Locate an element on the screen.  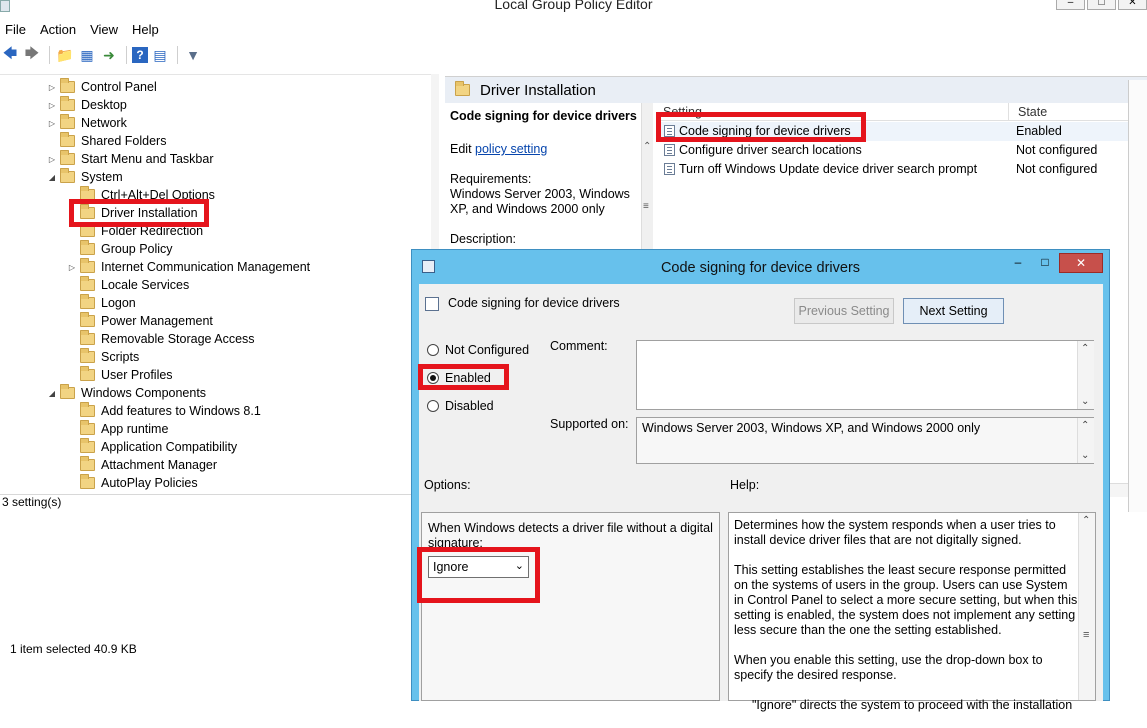
tree-item: Logon is located at coordinates (101, 303).